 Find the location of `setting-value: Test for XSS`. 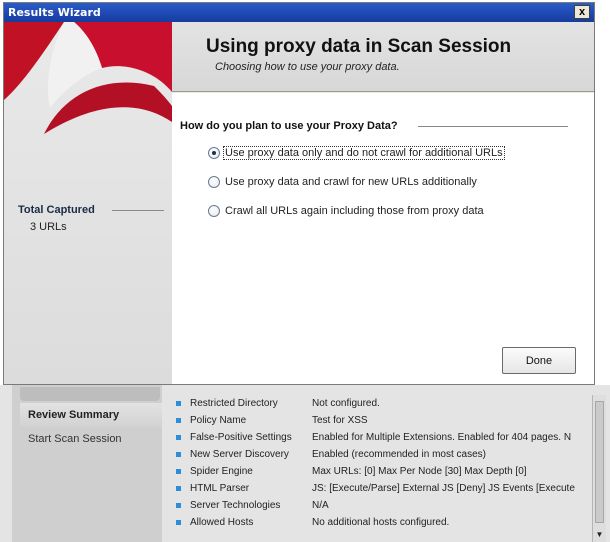

setting-value: Test for XSS is located at coordinates (340, 420).